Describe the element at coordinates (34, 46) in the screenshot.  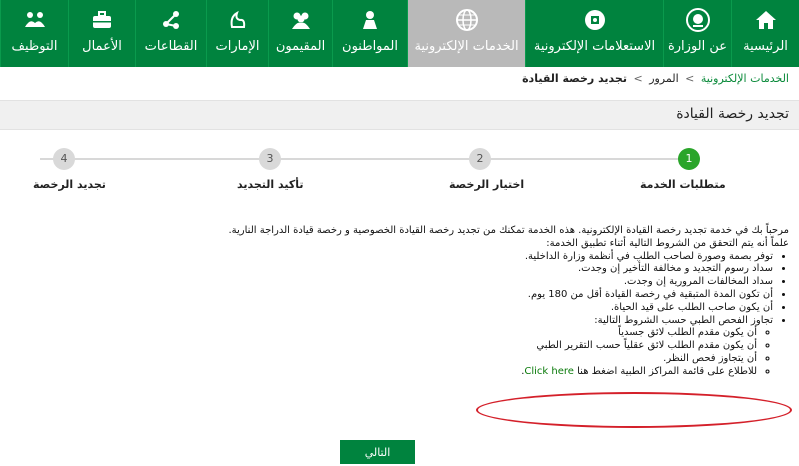
I see `nav-label: التوظيف` at that location.